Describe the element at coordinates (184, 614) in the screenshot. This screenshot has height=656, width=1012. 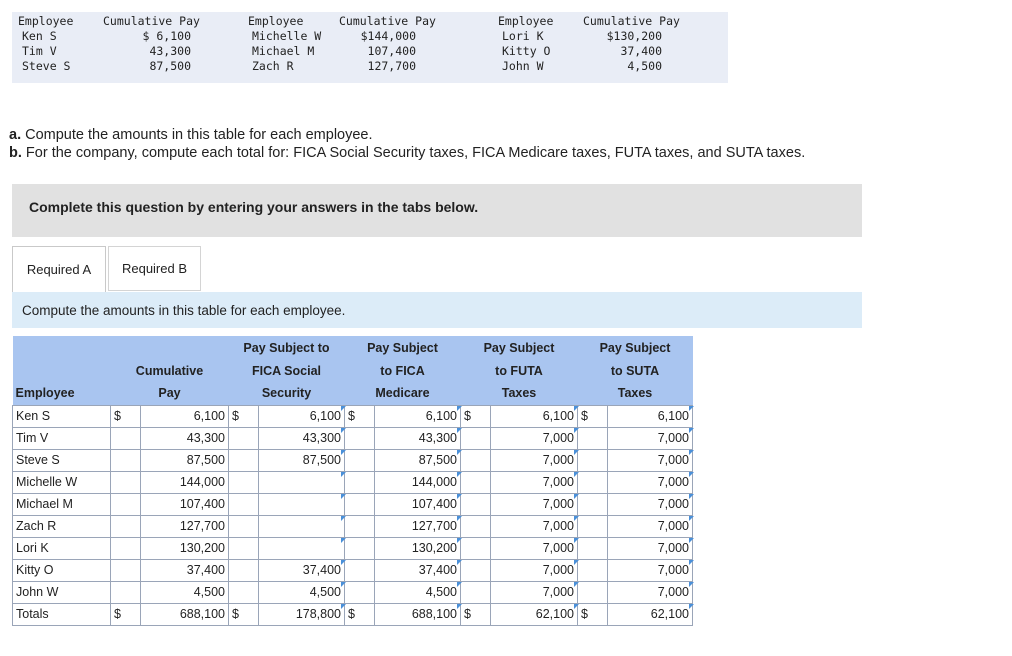
I see `total-cumulative-pay-cell: 688,100` at that location.